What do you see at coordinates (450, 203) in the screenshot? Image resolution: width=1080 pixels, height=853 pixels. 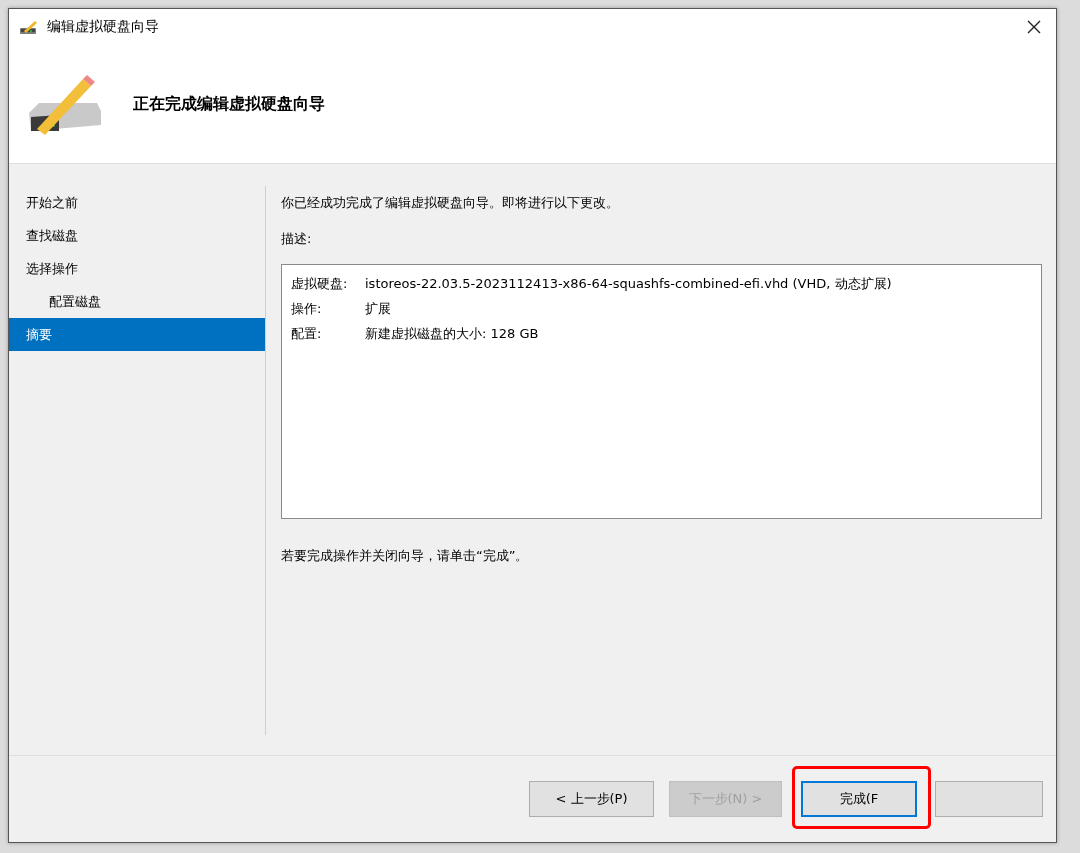 I see `intro-text: 你已经成功完成了编辑虚拟硬盘向导。即将进行以下更改。` at bounding box center [450, 203].